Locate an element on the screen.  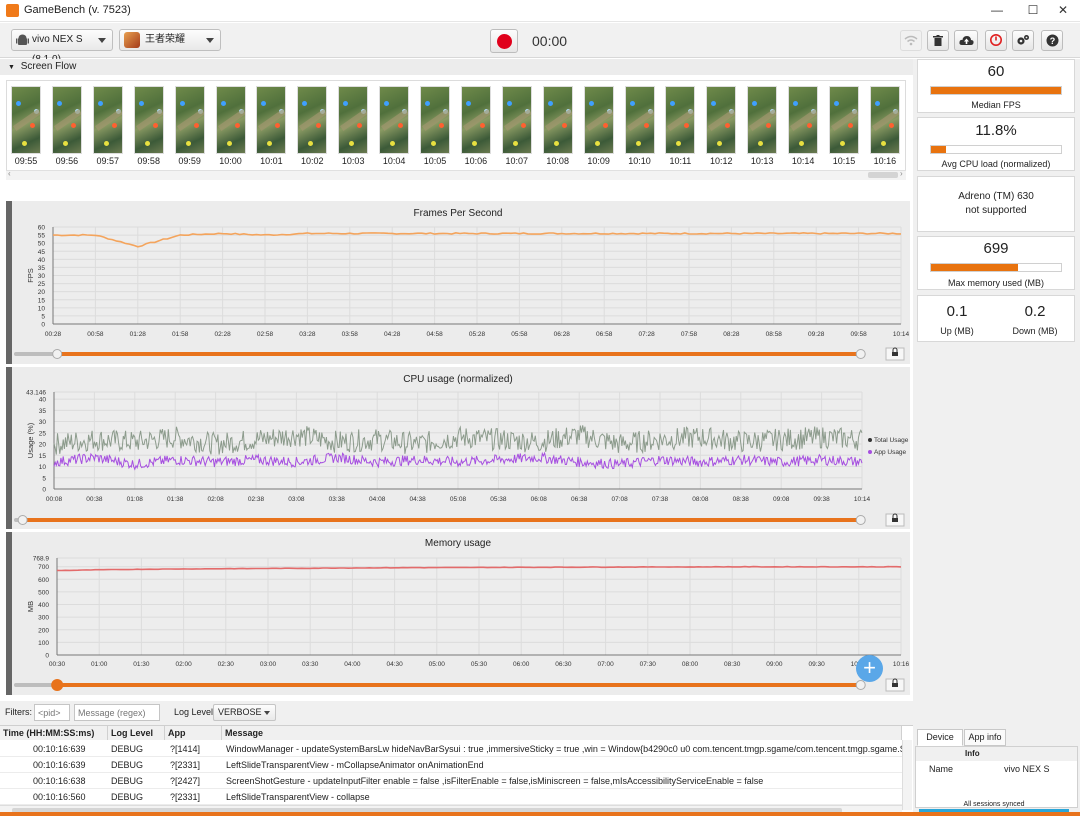
trash-icon is located at coordinates (938, 40).